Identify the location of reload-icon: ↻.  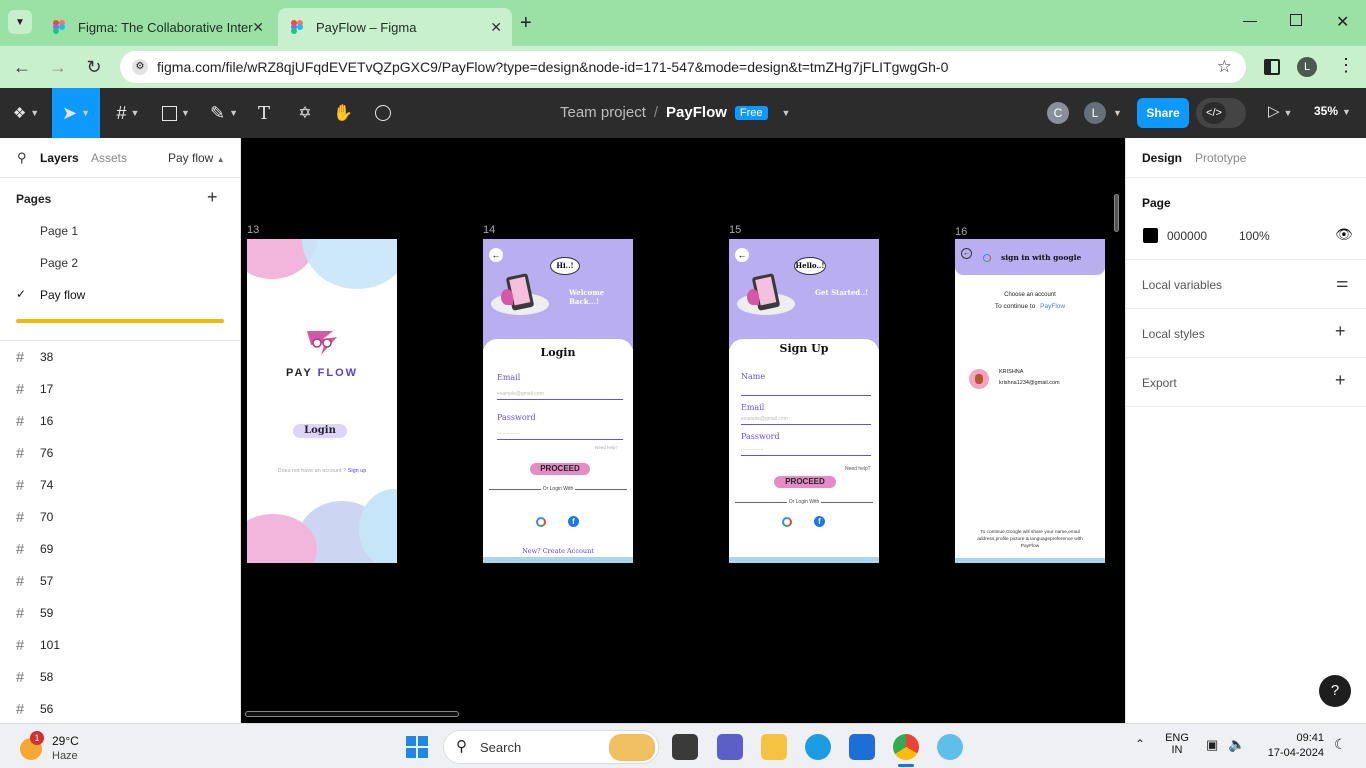
(94, 67).